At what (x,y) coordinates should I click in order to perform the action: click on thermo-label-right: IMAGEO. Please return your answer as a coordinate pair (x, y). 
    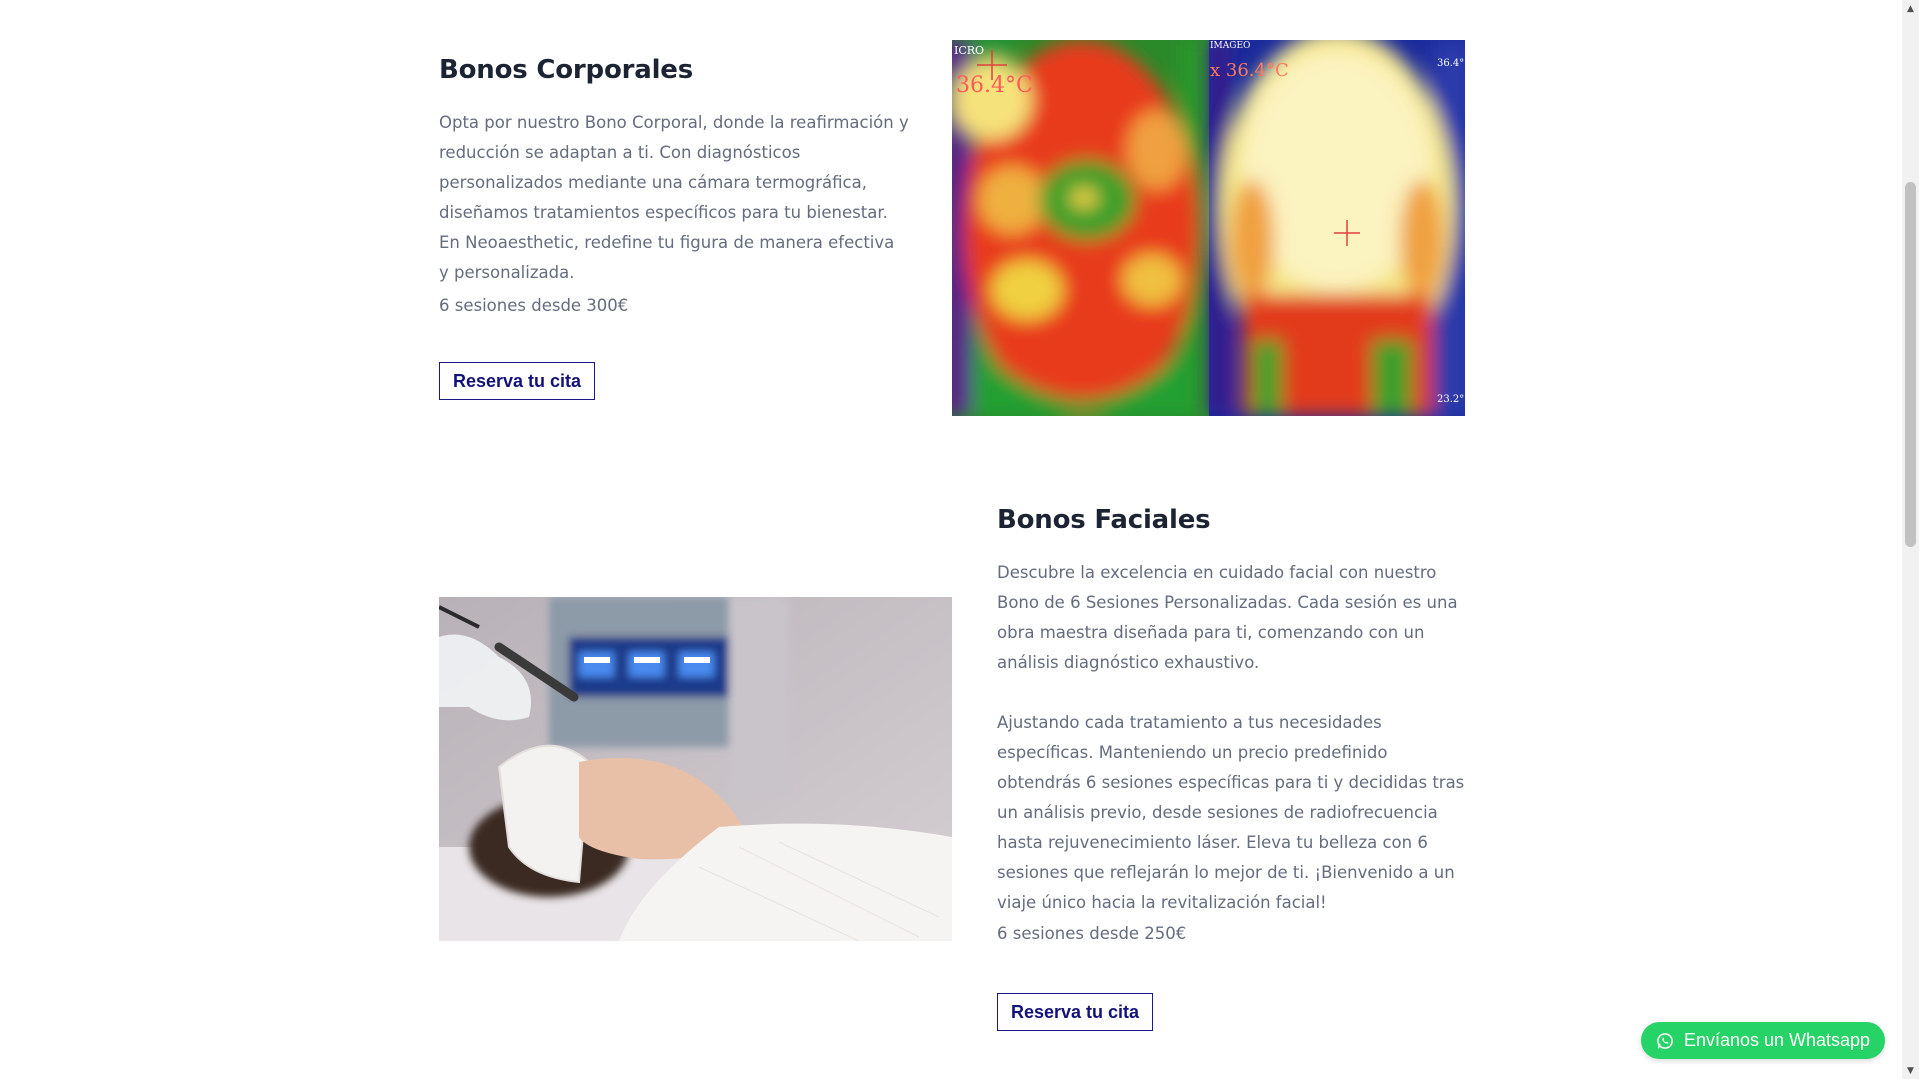
    Looking at the image, I should click on (1230, 46).